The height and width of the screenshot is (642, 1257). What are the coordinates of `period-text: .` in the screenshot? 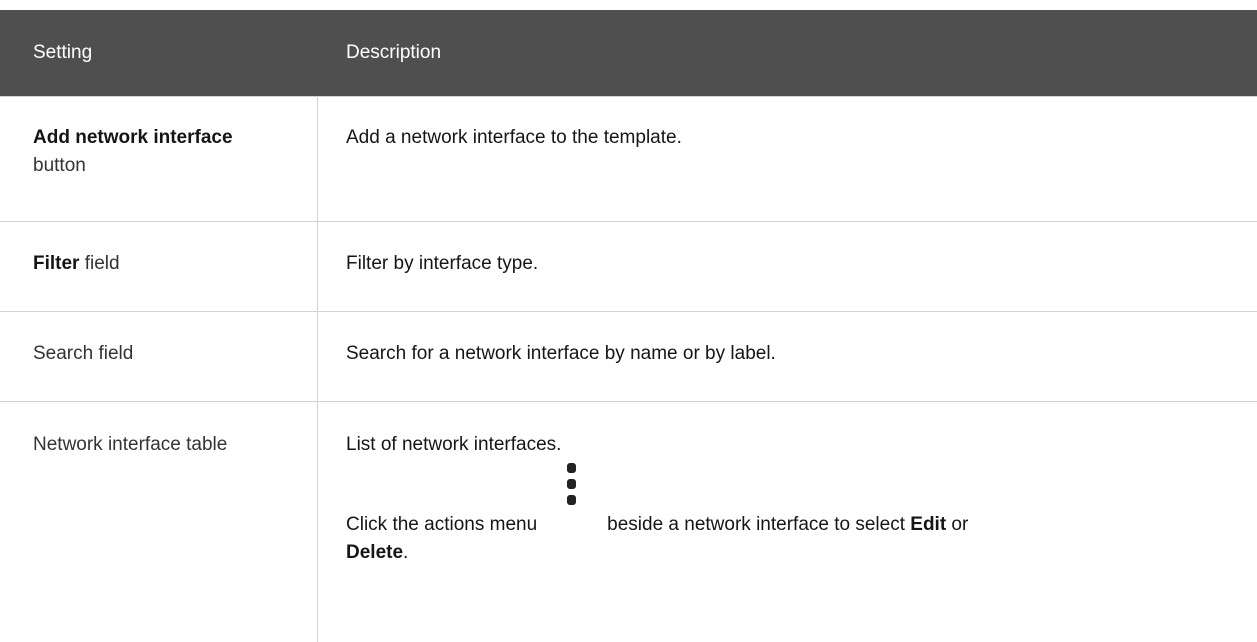 It's located at (406, 552).